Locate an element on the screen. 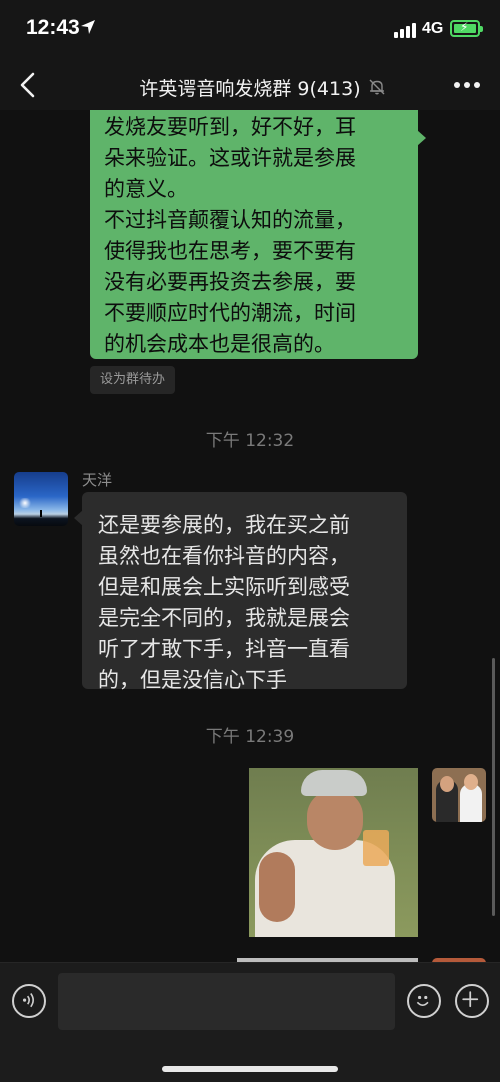 Image resolution: width=500 pixels, height=1082 pixels. message-line: 发烧友要听到，好不好，耳 is located at coordinates (230, 127).